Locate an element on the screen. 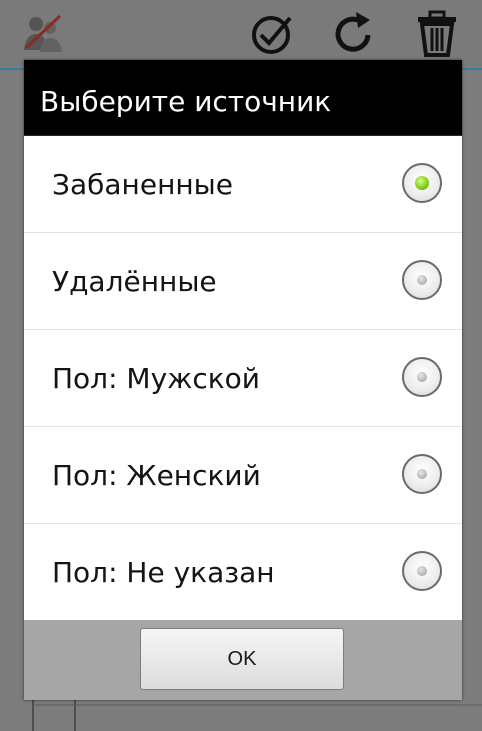 This screenshot has height=731, width=482. ok-button: OK is located at coordinates (242, 659).